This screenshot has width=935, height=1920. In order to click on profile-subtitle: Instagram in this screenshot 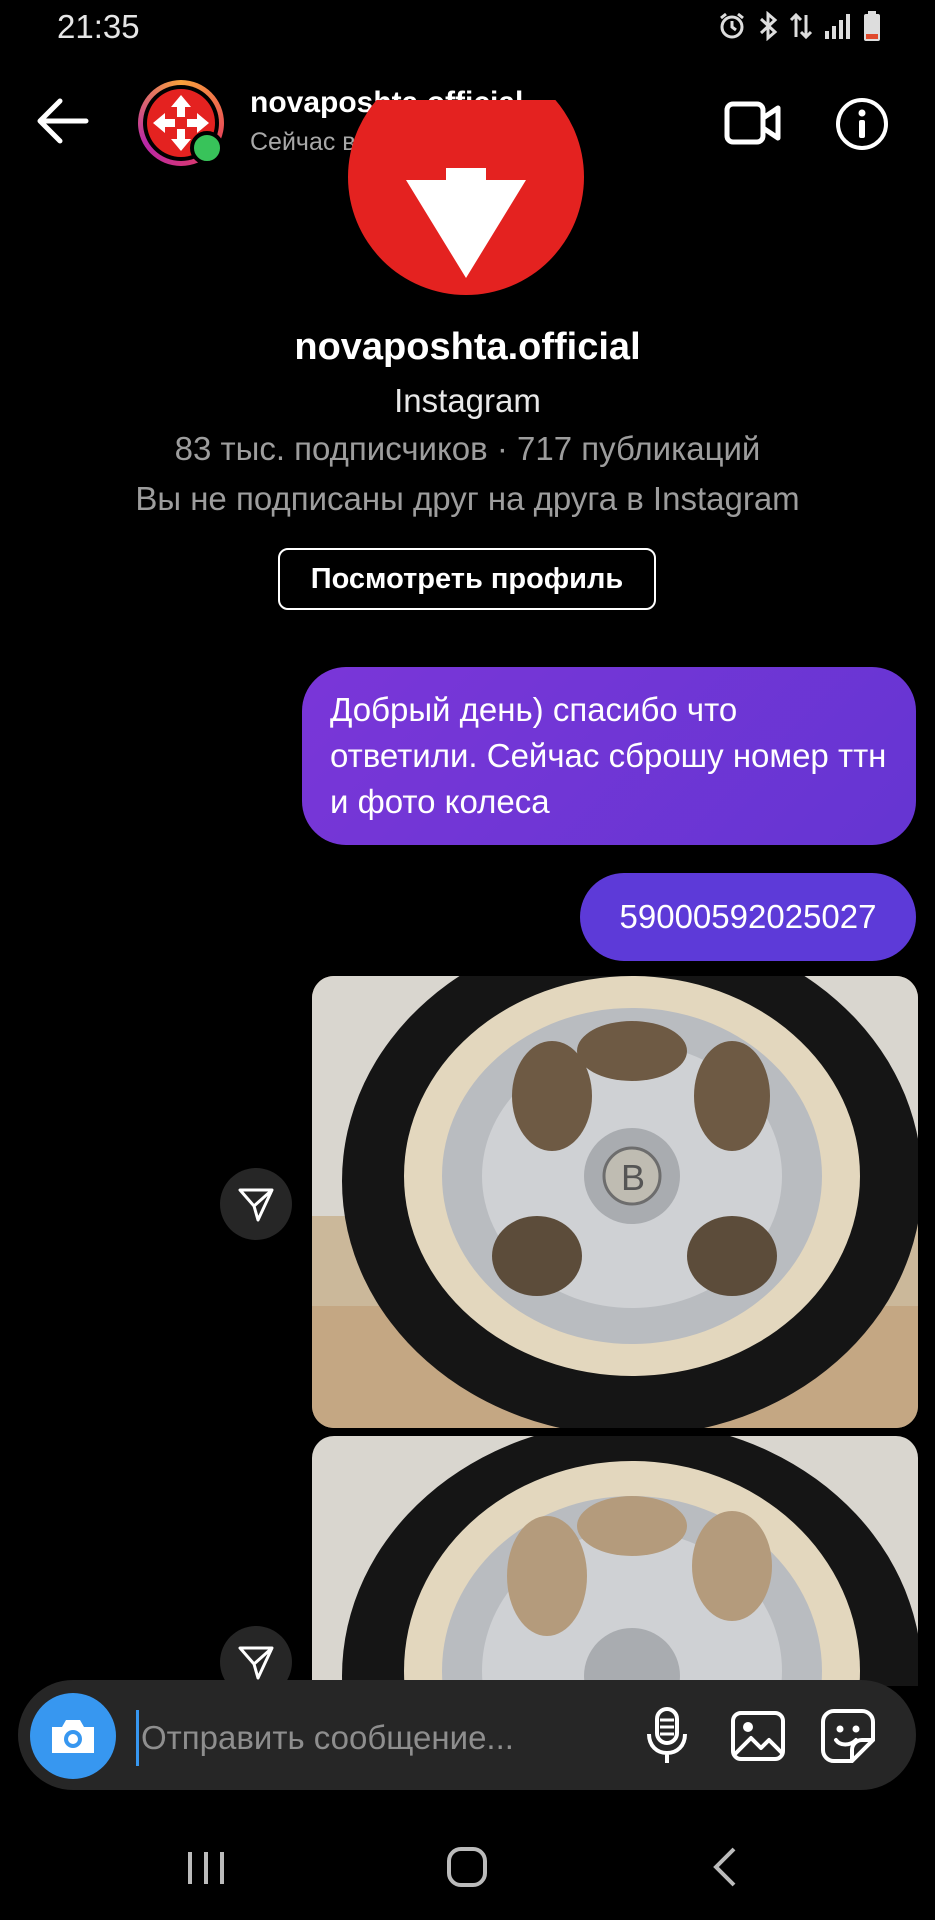, I will do `click(467, 400)`.